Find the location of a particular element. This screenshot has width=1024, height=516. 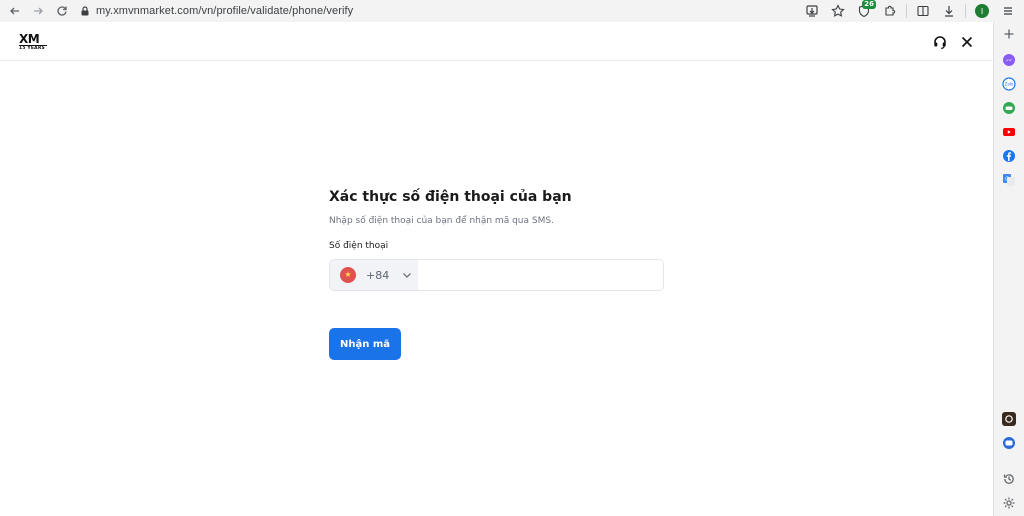

svg-text: Zalo is located at coordinates (1009, 84).